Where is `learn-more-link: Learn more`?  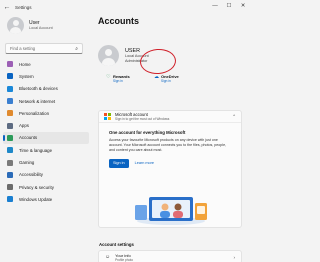 learn-more-link: Learn more is located at coordinates (144, 163).